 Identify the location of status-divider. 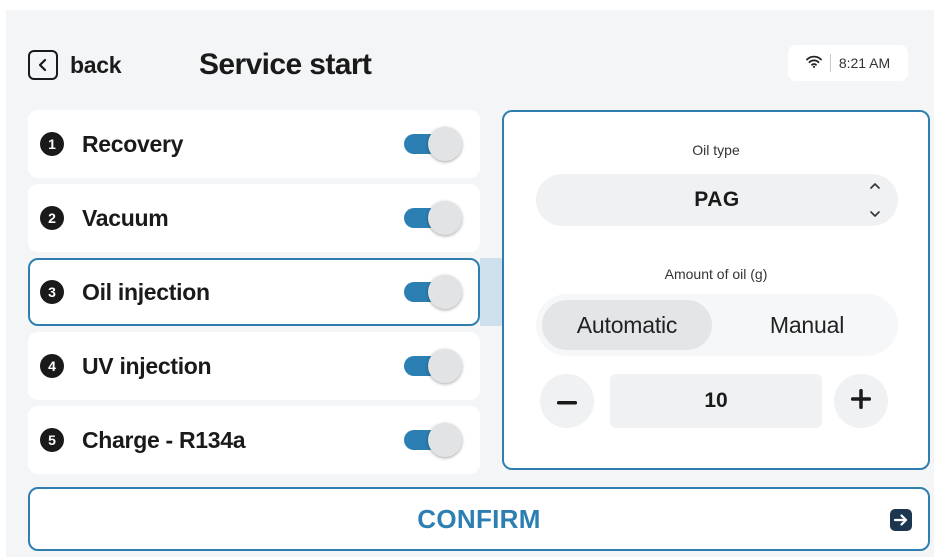
(830, 63).